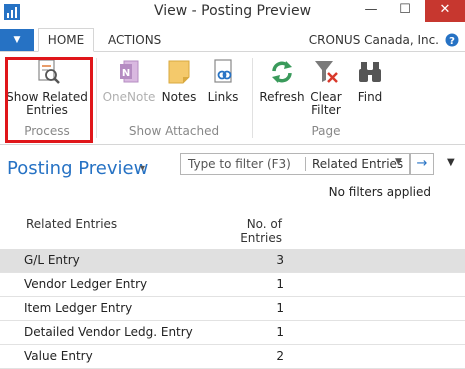  I want to click on row-entry-name: G/L Entry, so click(52, 260).